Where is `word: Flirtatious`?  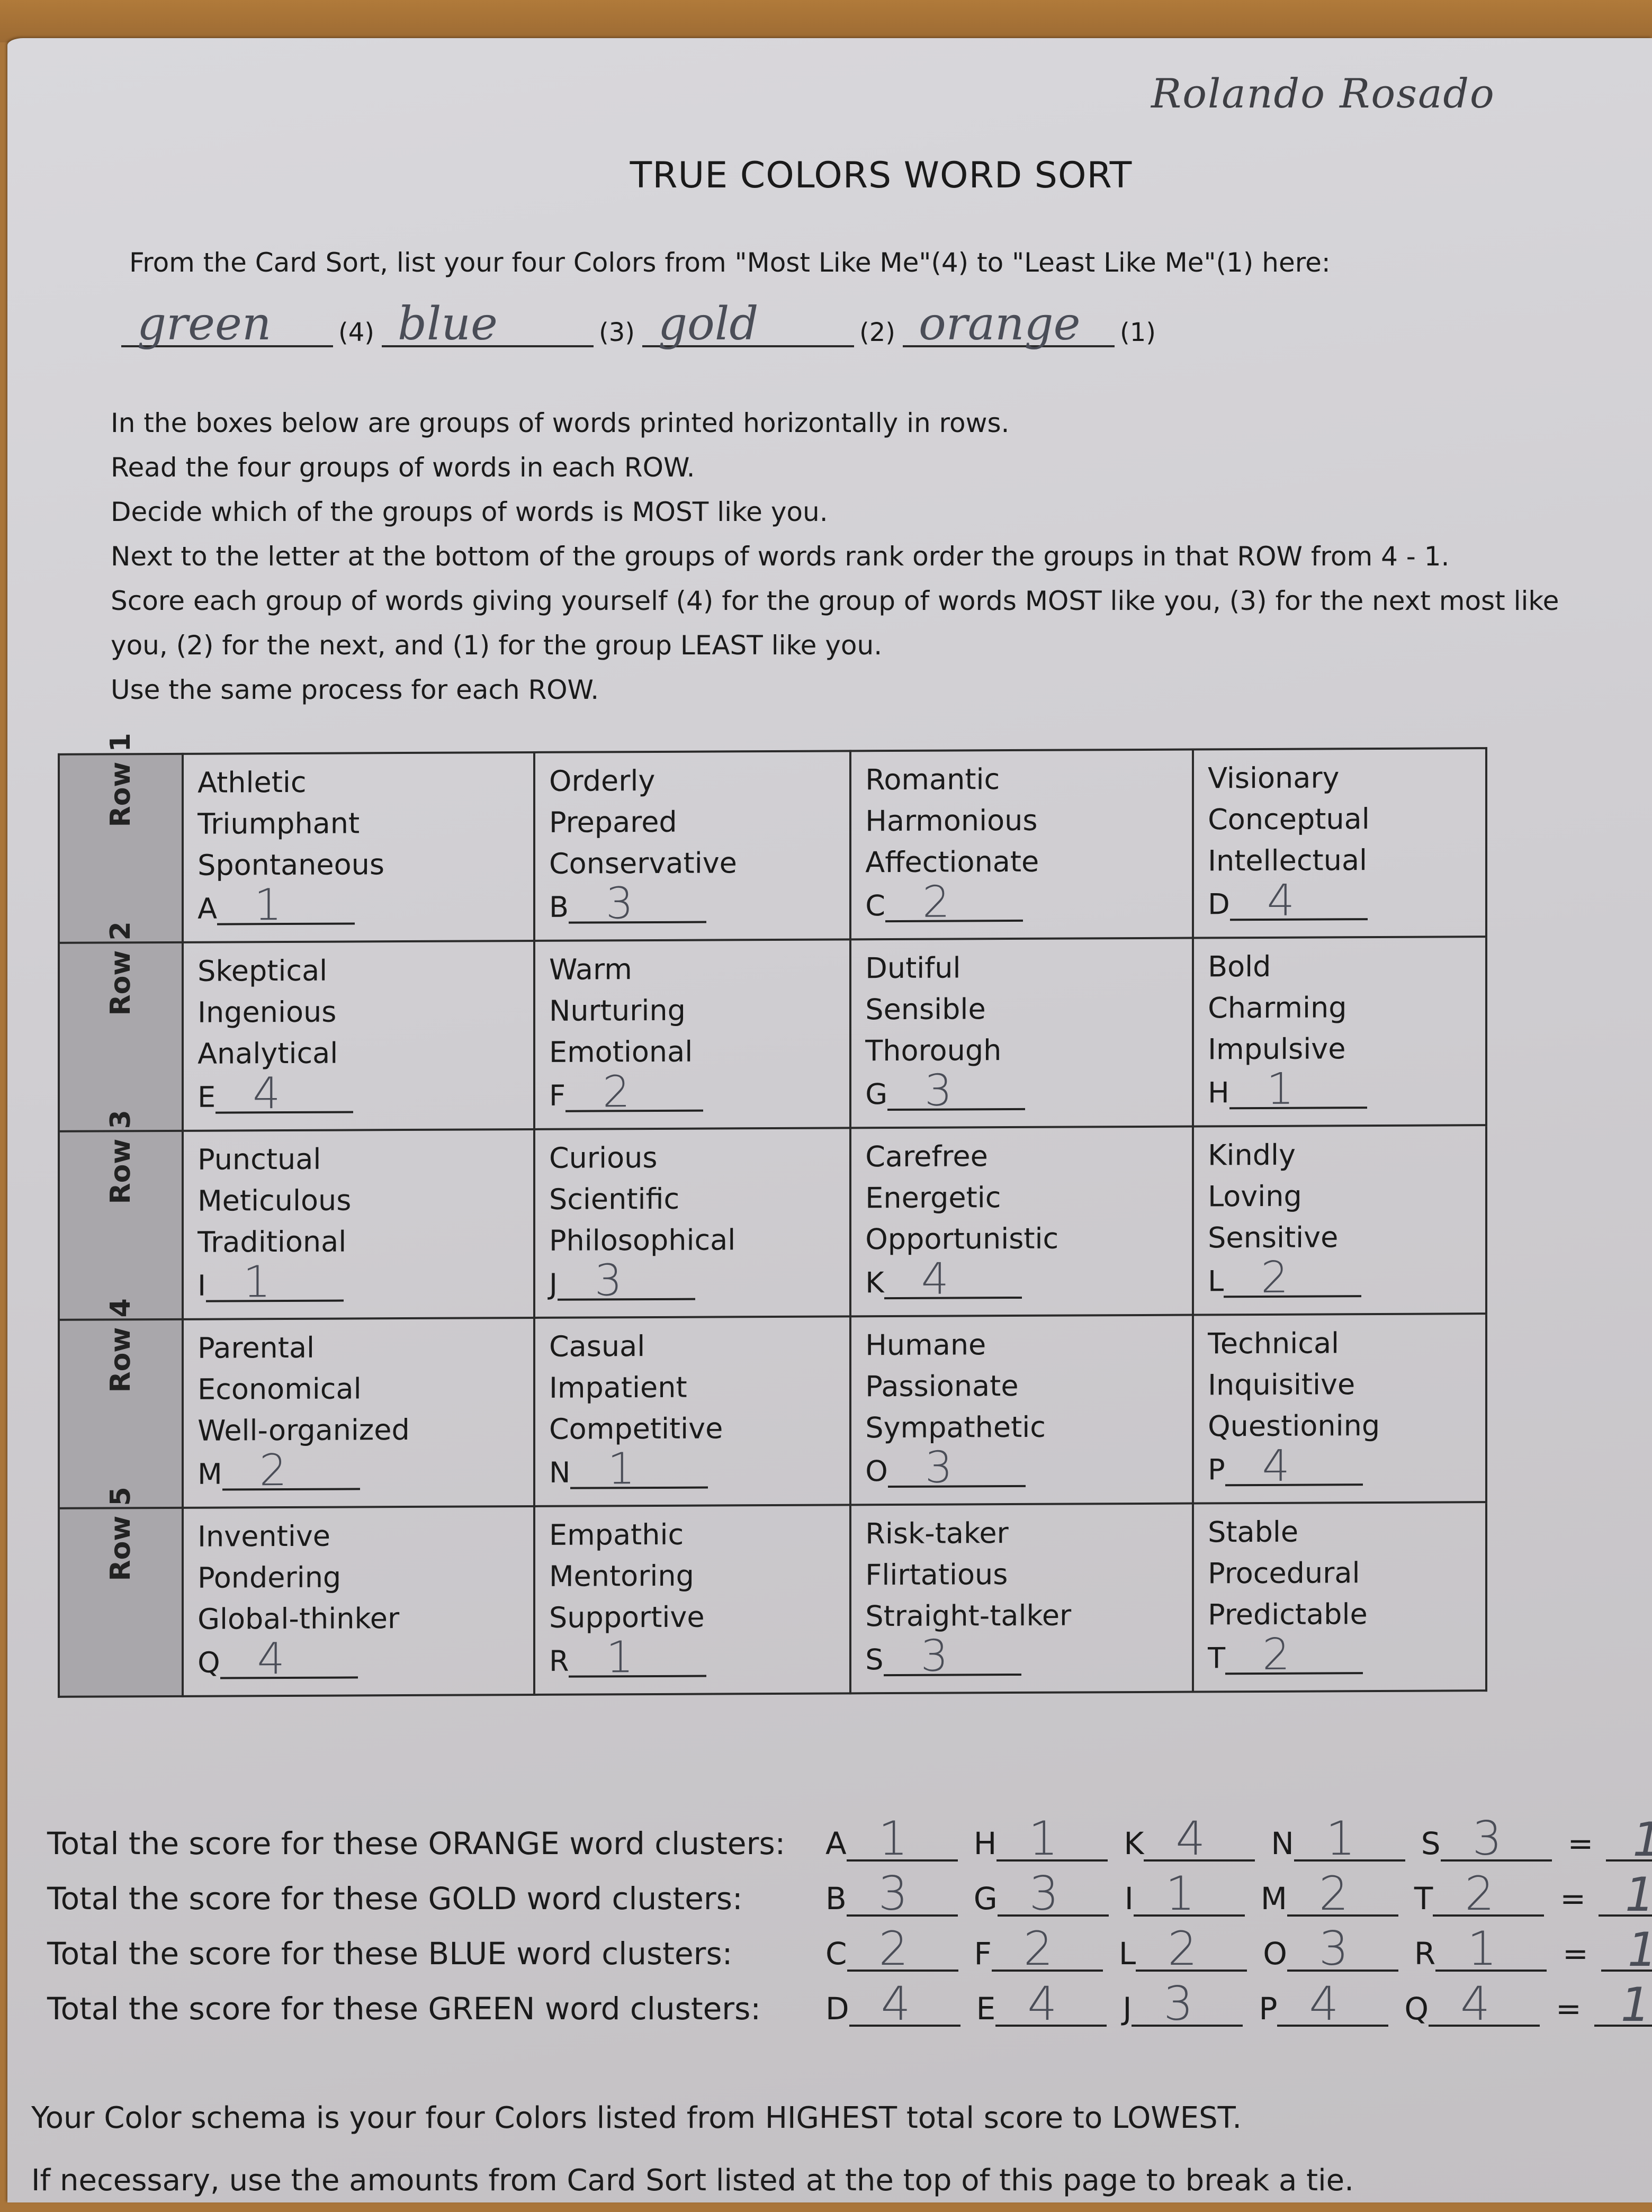
word: Flirtatious is located at coordinates (936, 1575).